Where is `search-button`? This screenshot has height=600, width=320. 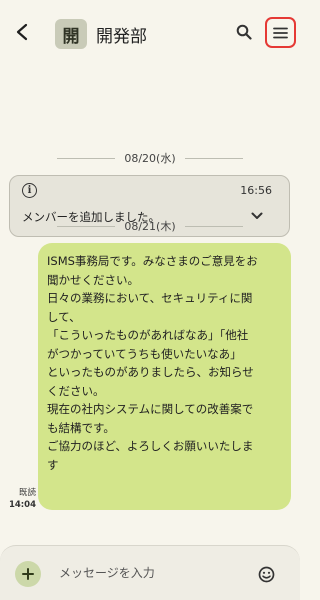 search-button is located at coordinates (244, 32).